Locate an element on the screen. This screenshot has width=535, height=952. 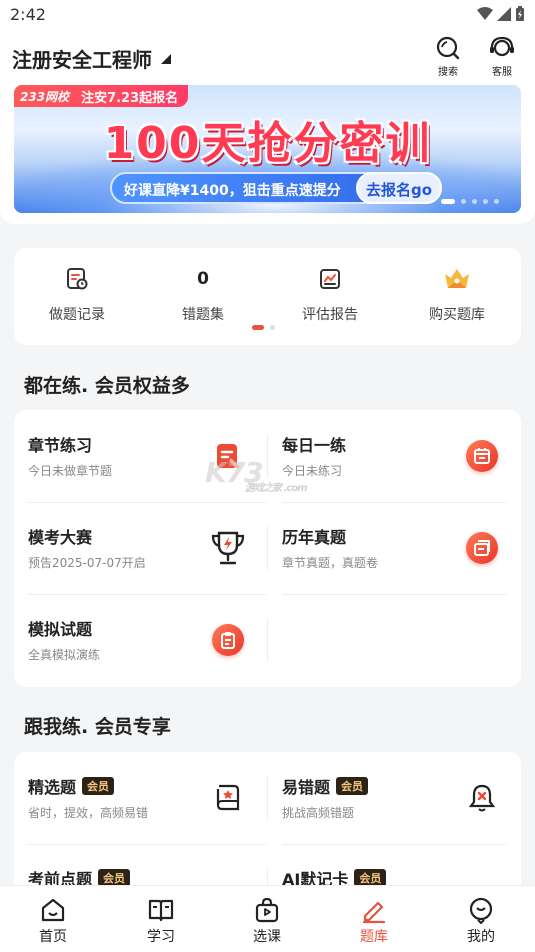
vip-item-selected: 精选题 会员 省时，提效，高频易错 is located at coordinates (133, 798).